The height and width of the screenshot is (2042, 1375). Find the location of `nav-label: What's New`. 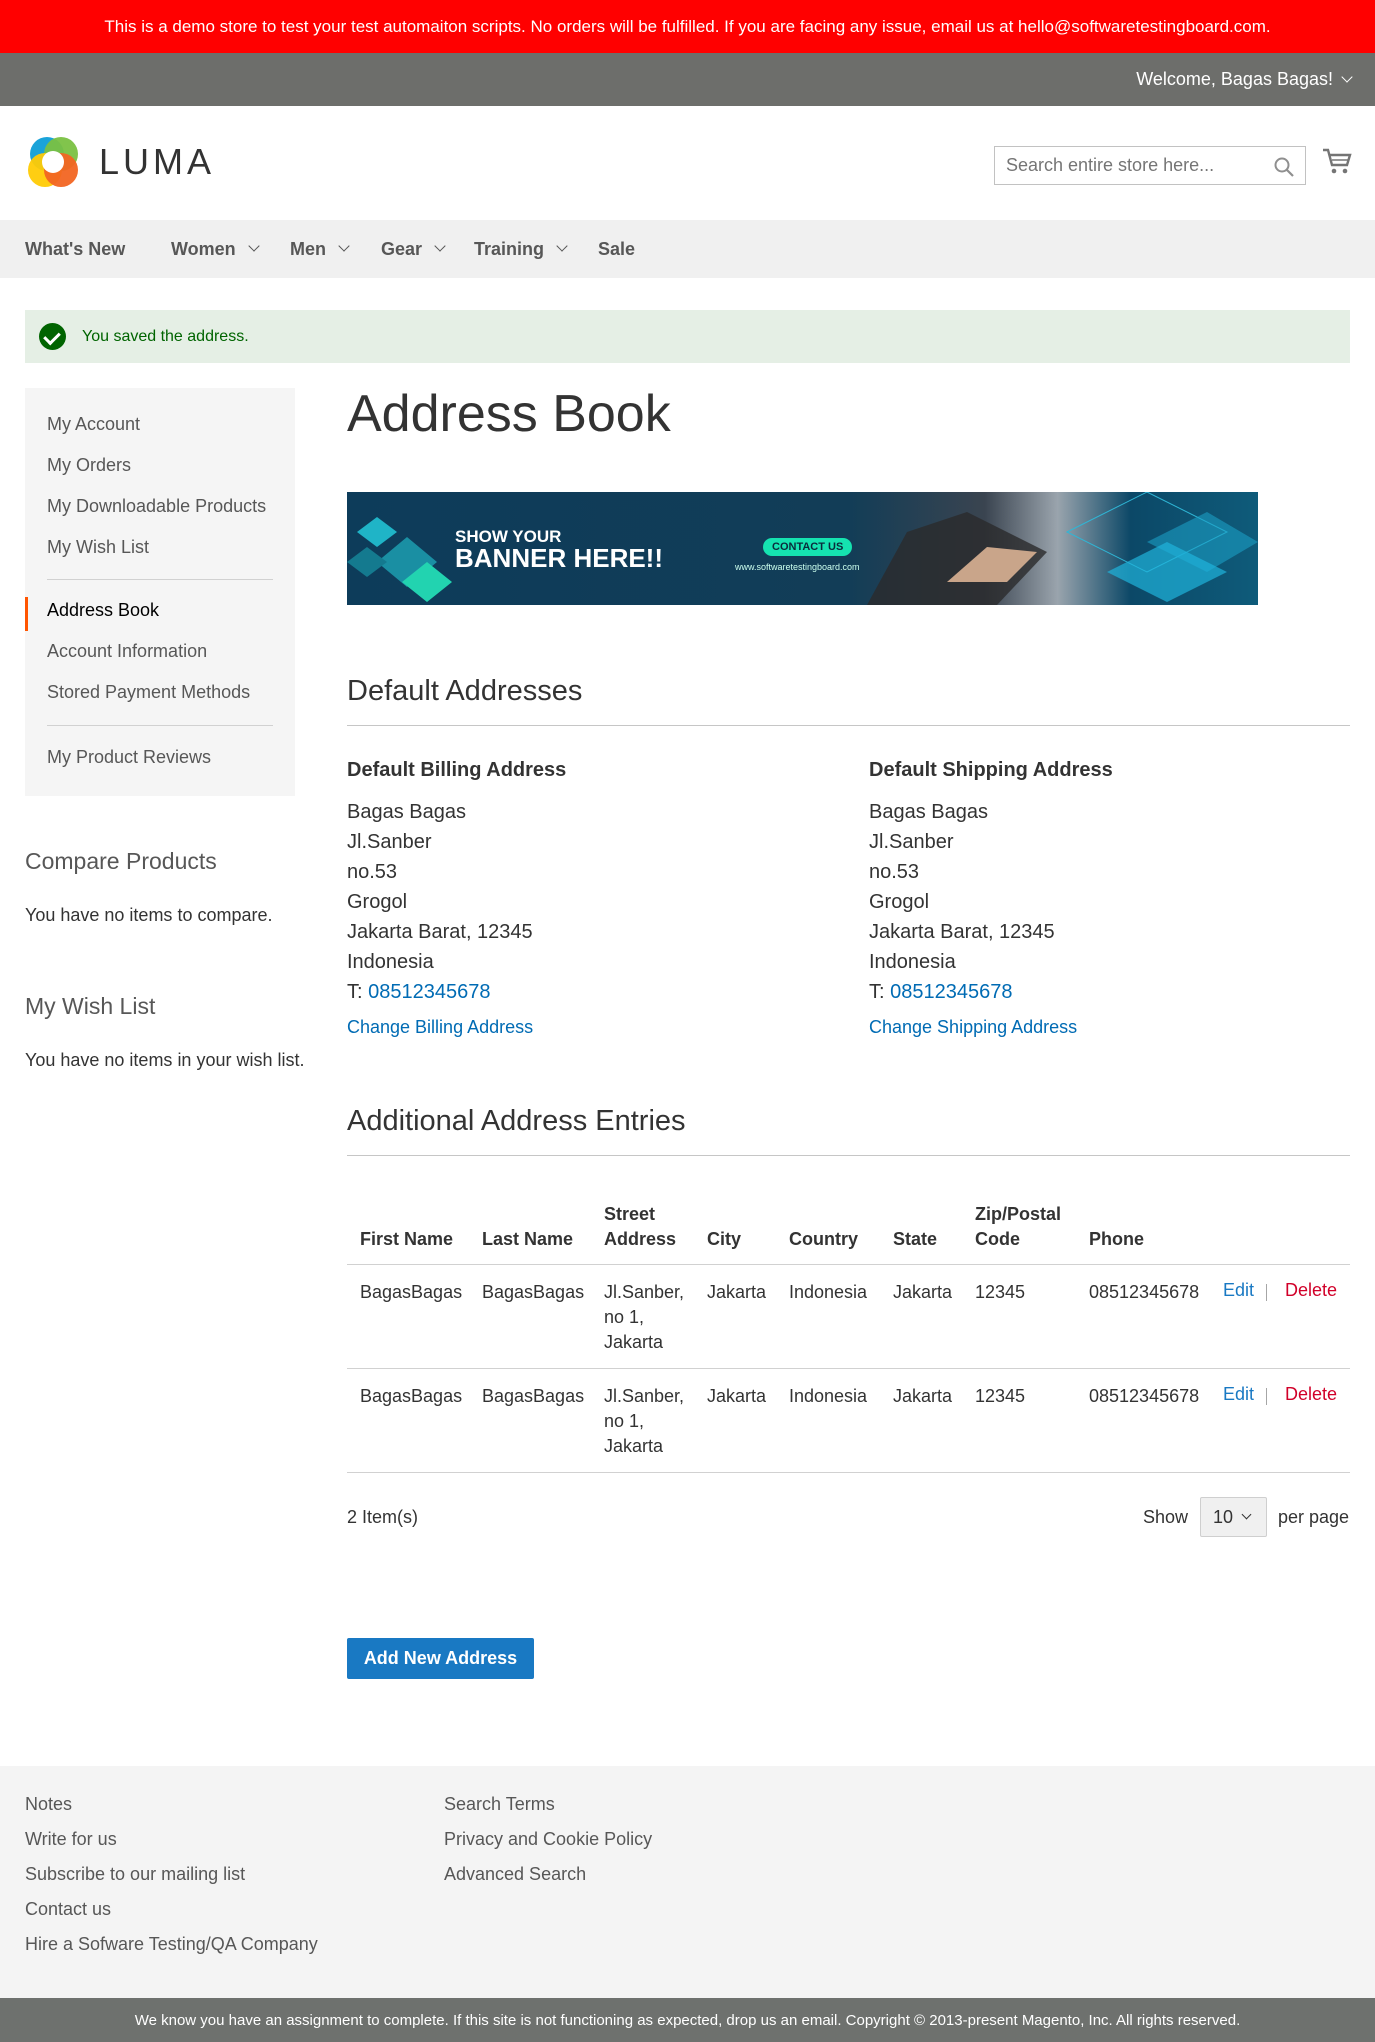

nav-label: What's New is located at coordinates (75, 248).